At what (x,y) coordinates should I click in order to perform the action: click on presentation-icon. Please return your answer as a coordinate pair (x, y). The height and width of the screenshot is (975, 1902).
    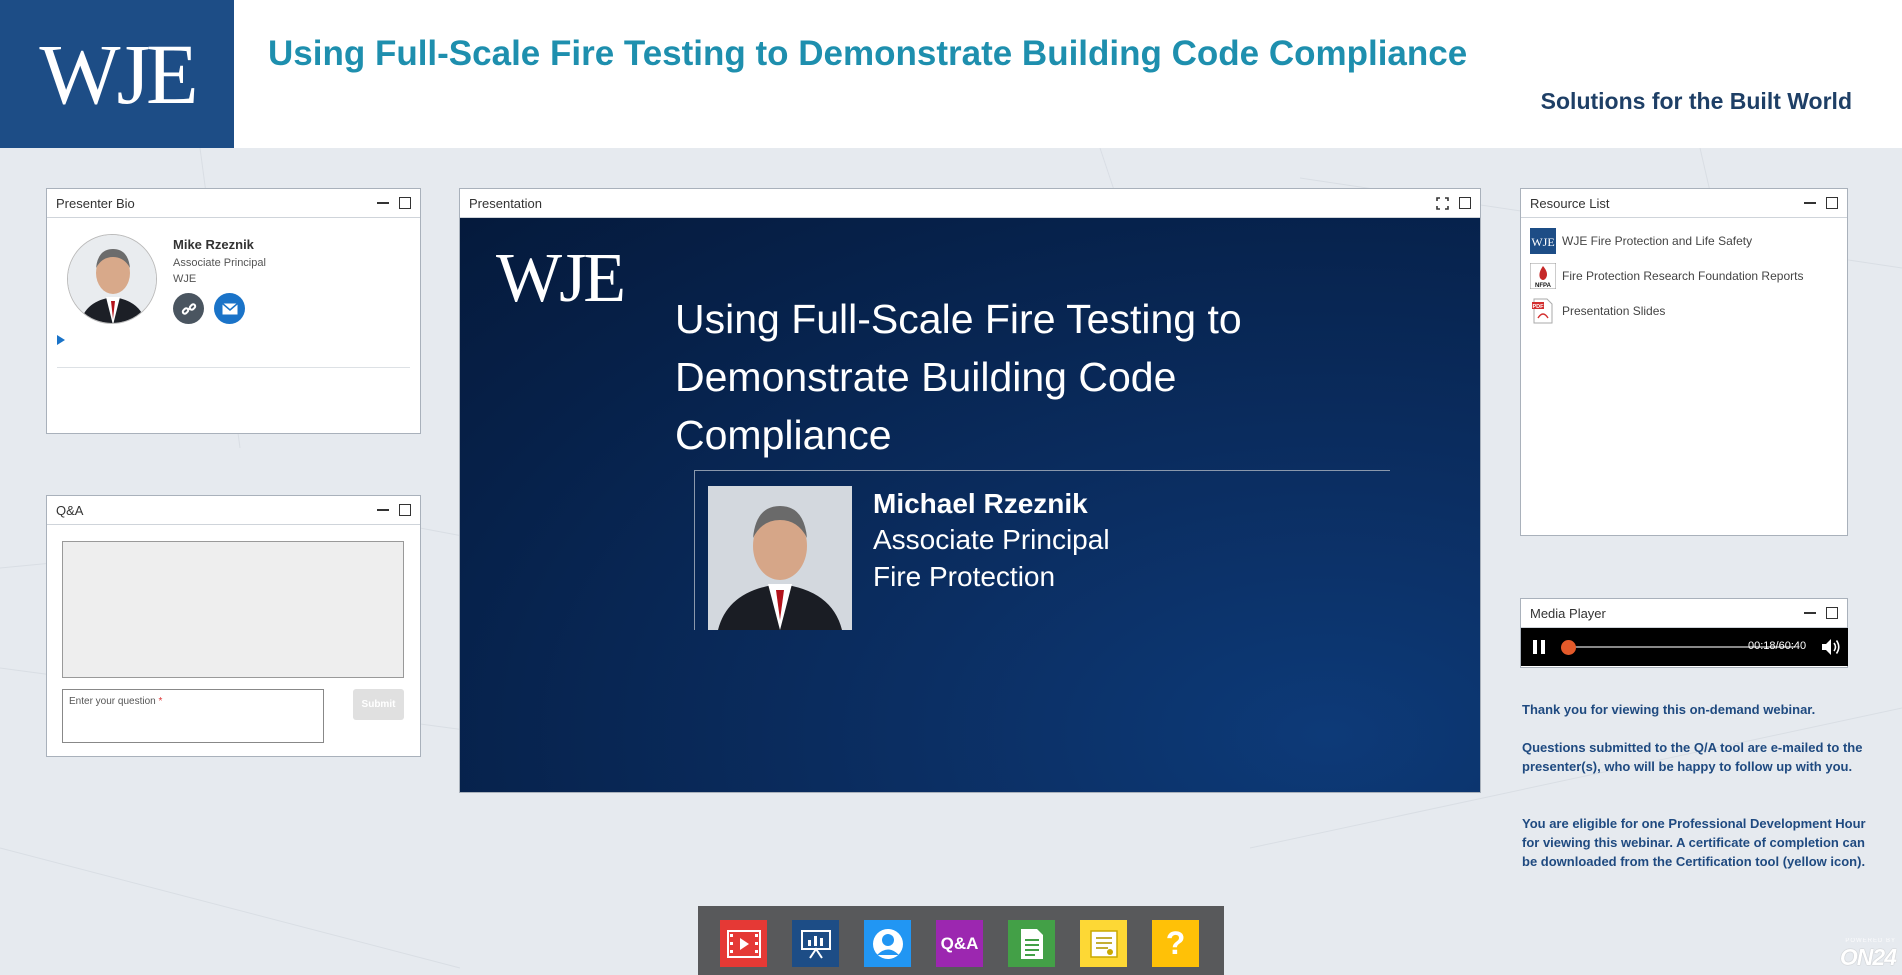
    Looking at the image, I should click on (815, 943).